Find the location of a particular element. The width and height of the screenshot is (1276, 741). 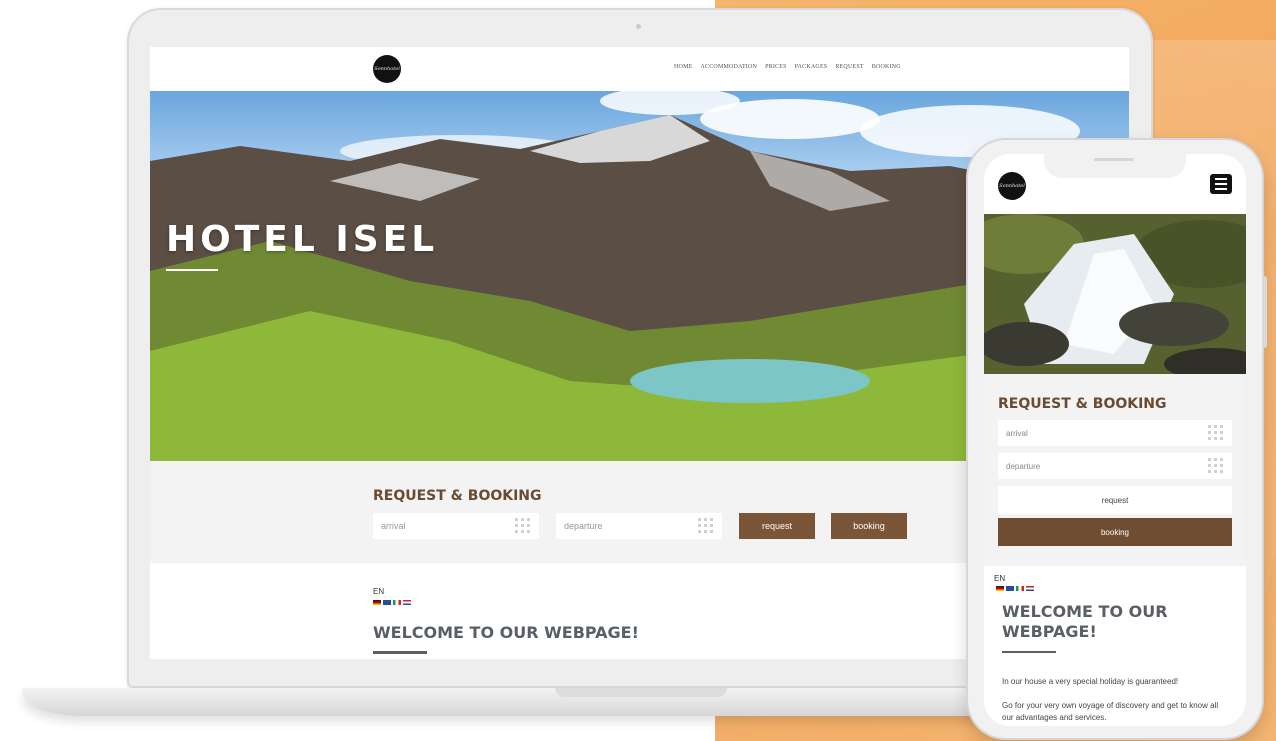

mobile-hero-waterfall is located at coordinates (1115, 294).